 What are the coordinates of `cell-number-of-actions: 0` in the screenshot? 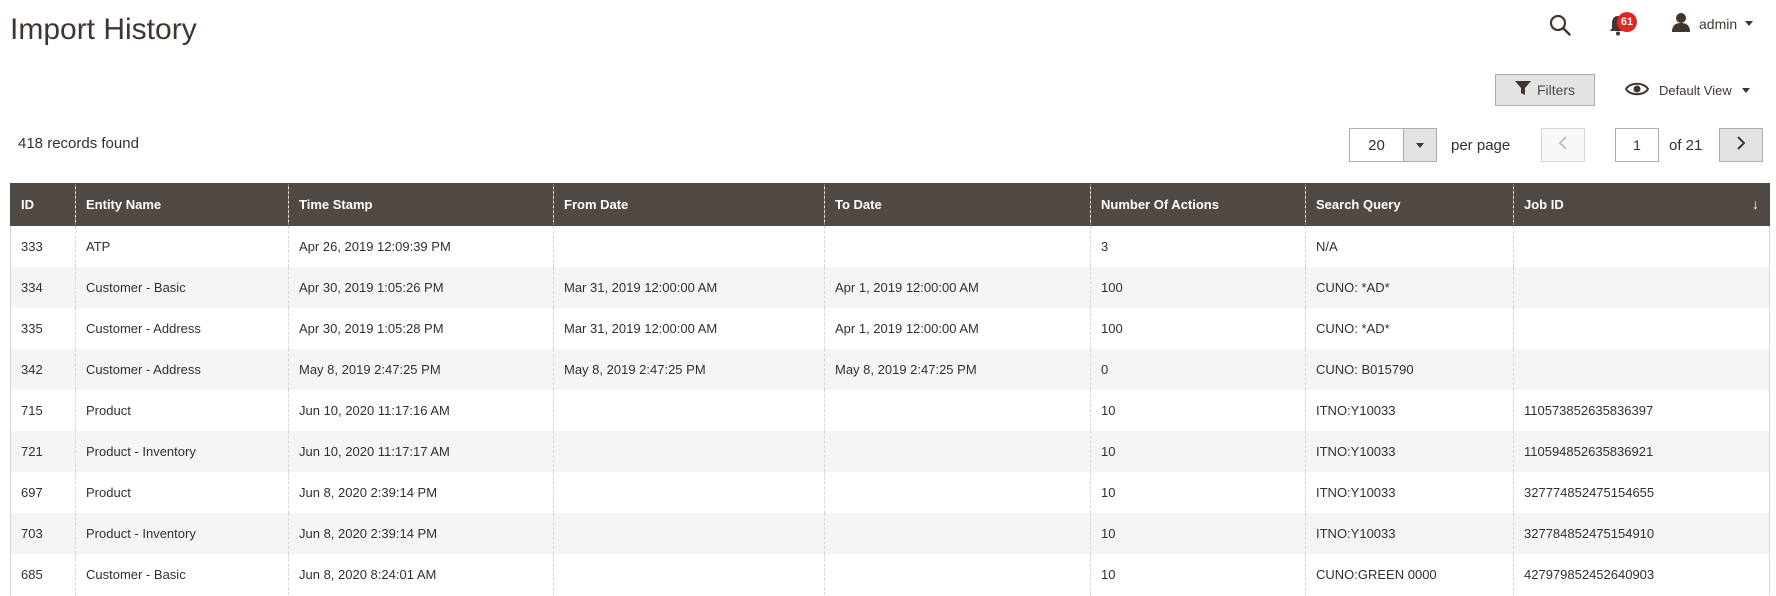 It's located at (1198, 369).